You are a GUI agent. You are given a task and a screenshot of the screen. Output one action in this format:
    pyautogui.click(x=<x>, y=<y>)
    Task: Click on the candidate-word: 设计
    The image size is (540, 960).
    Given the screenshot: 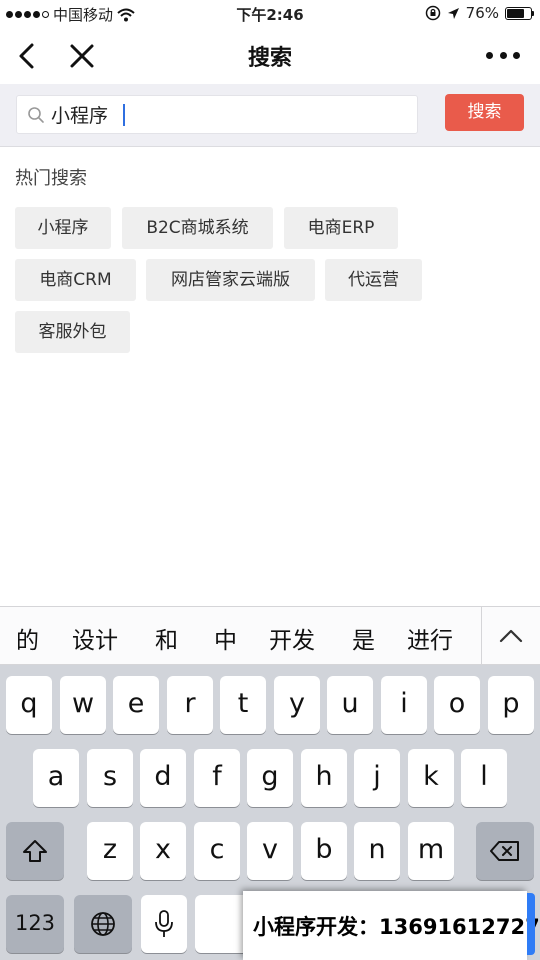 What is the action you would take?
    pyautogui.click(x=95, y=638)
    